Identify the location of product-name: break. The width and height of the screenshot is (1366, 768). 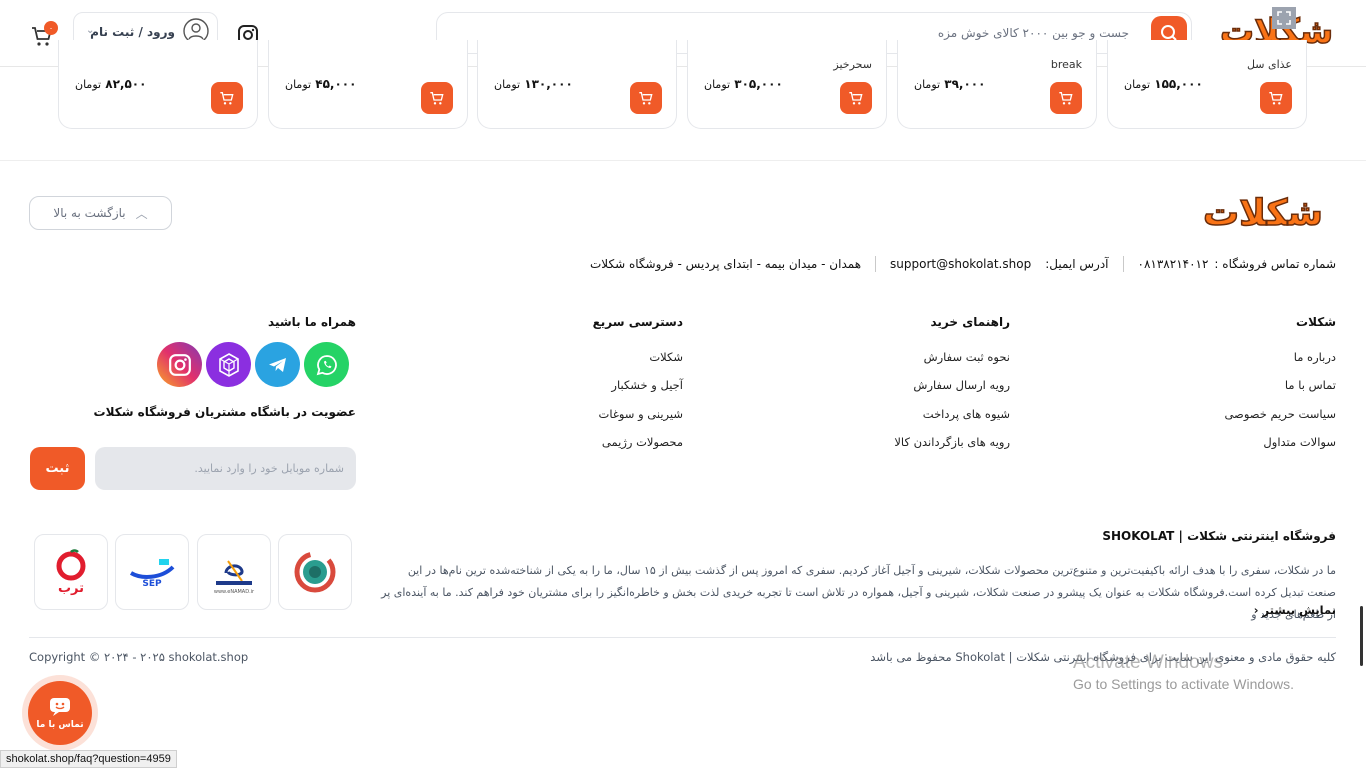
(1066, 64).